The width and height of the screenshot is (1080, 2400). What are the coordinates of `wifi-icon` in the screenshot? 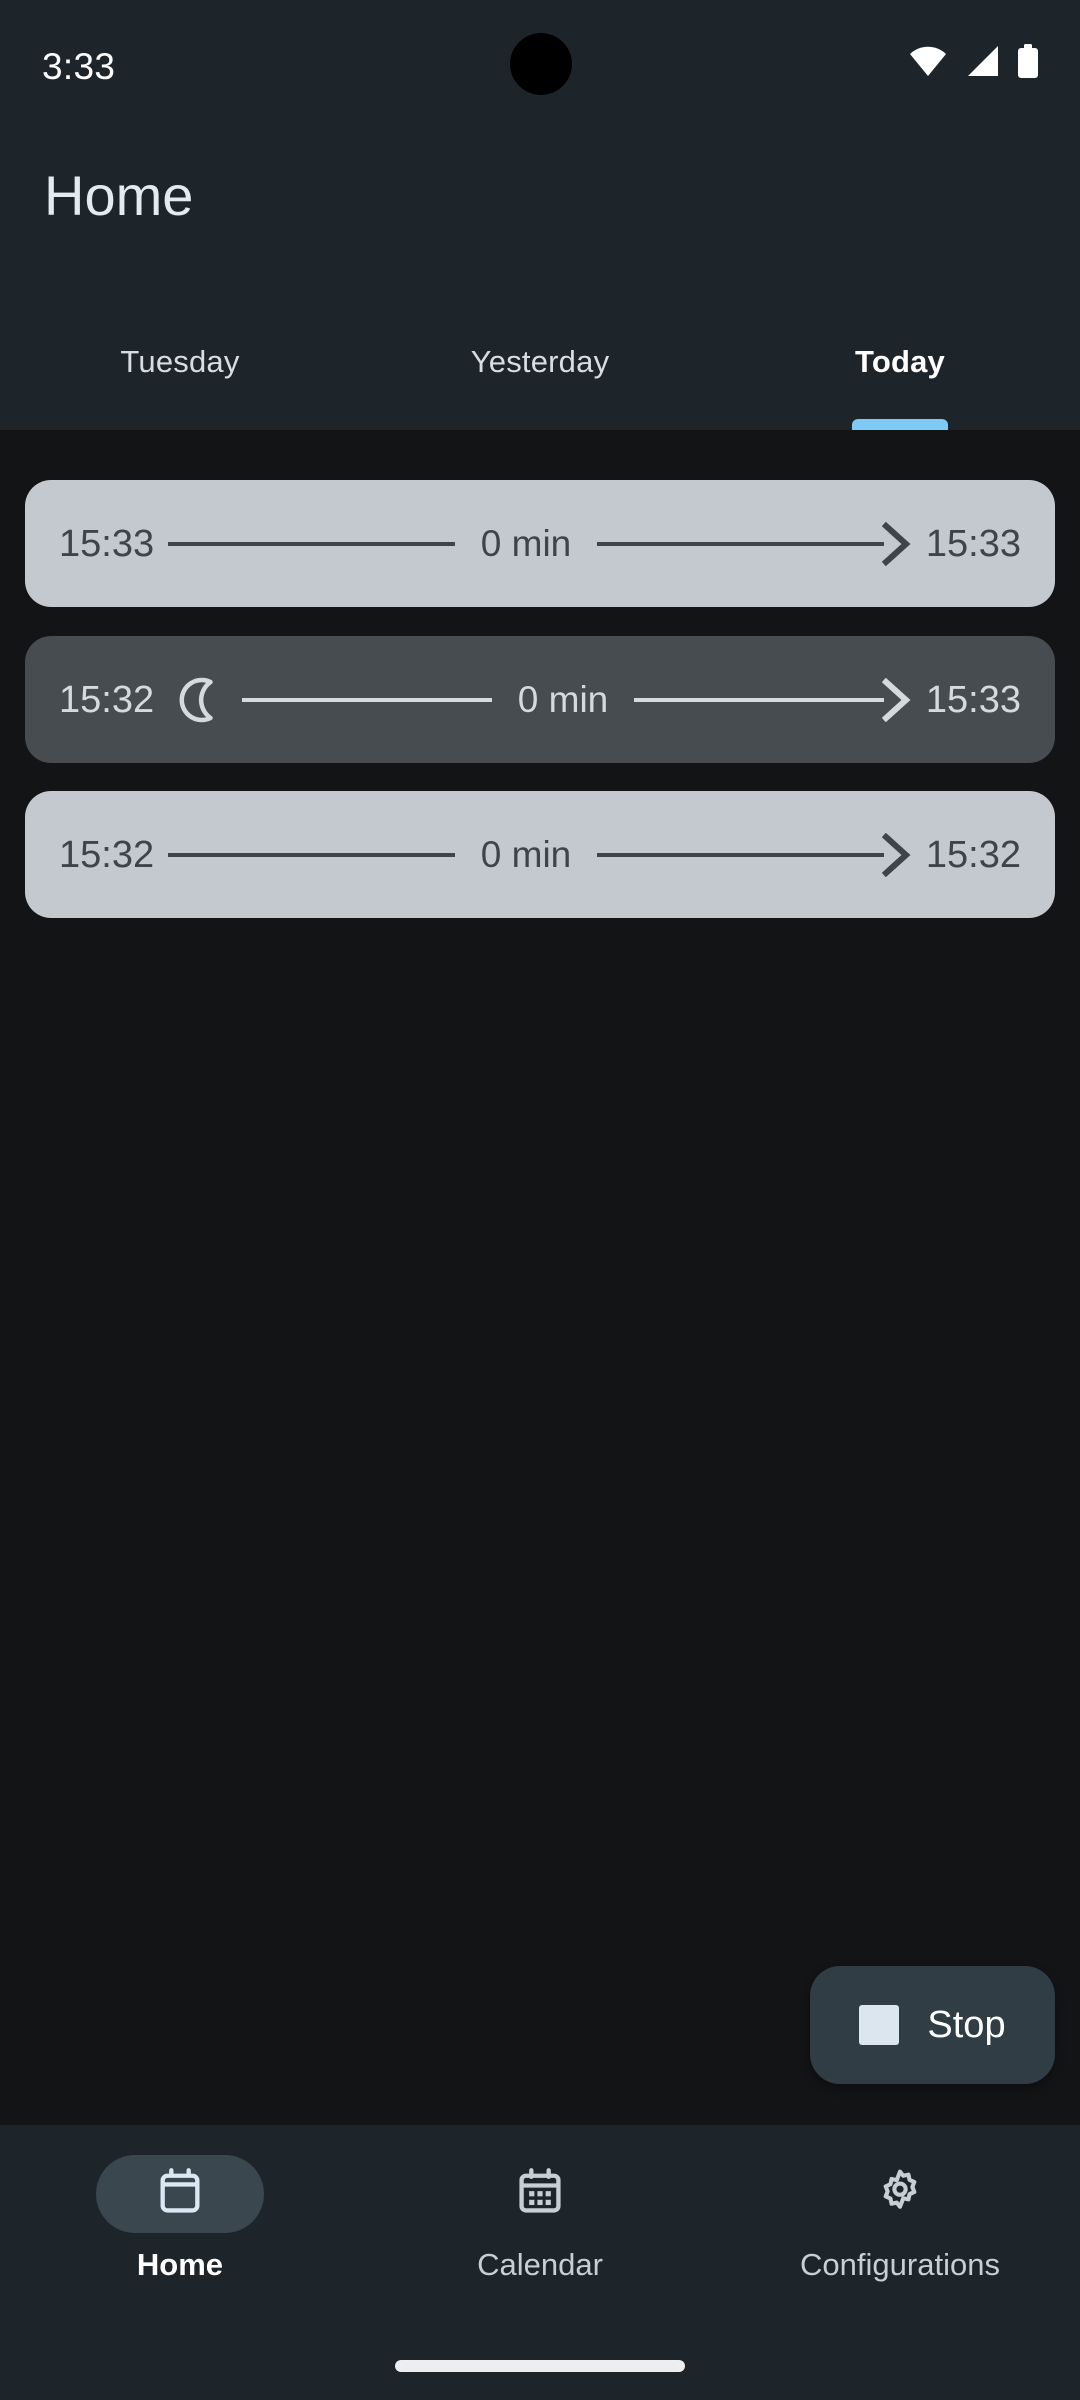 It's located at (928, 63).